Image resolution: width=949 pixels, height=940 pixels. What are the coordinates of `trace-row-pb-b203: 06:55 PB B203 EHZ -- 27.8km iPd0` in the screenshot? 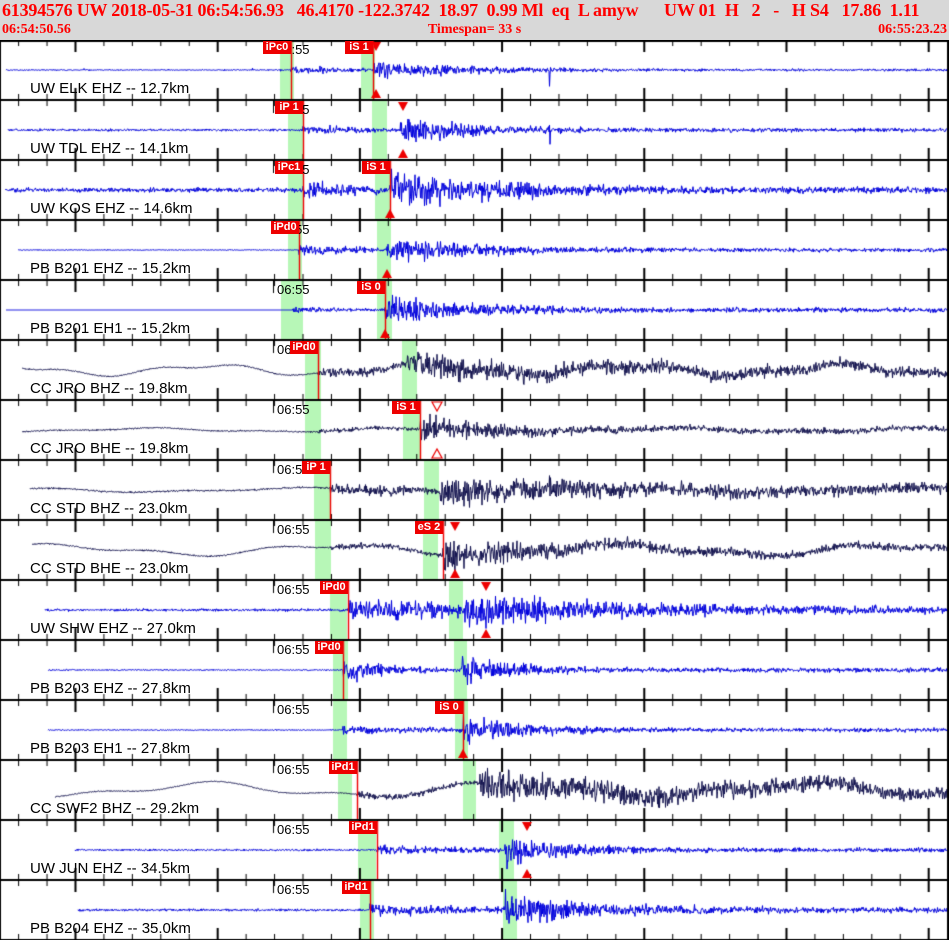 It's located at (474, 670).